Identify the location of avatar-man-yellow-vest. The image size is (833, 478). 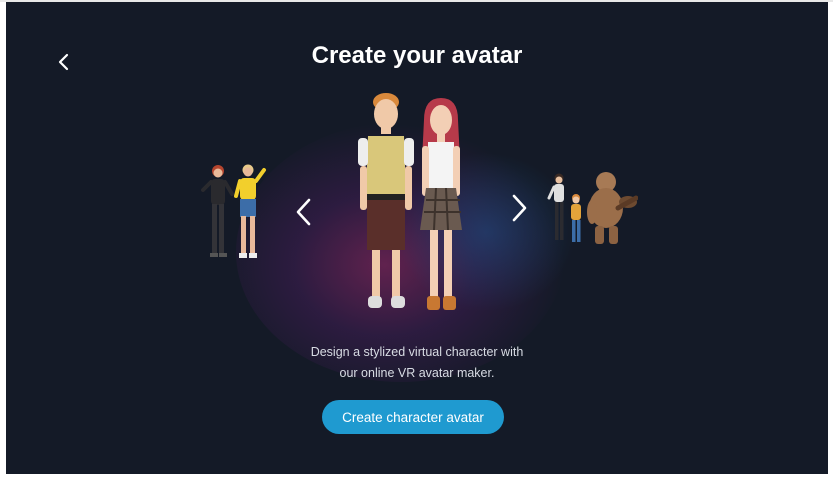
(386, 200).